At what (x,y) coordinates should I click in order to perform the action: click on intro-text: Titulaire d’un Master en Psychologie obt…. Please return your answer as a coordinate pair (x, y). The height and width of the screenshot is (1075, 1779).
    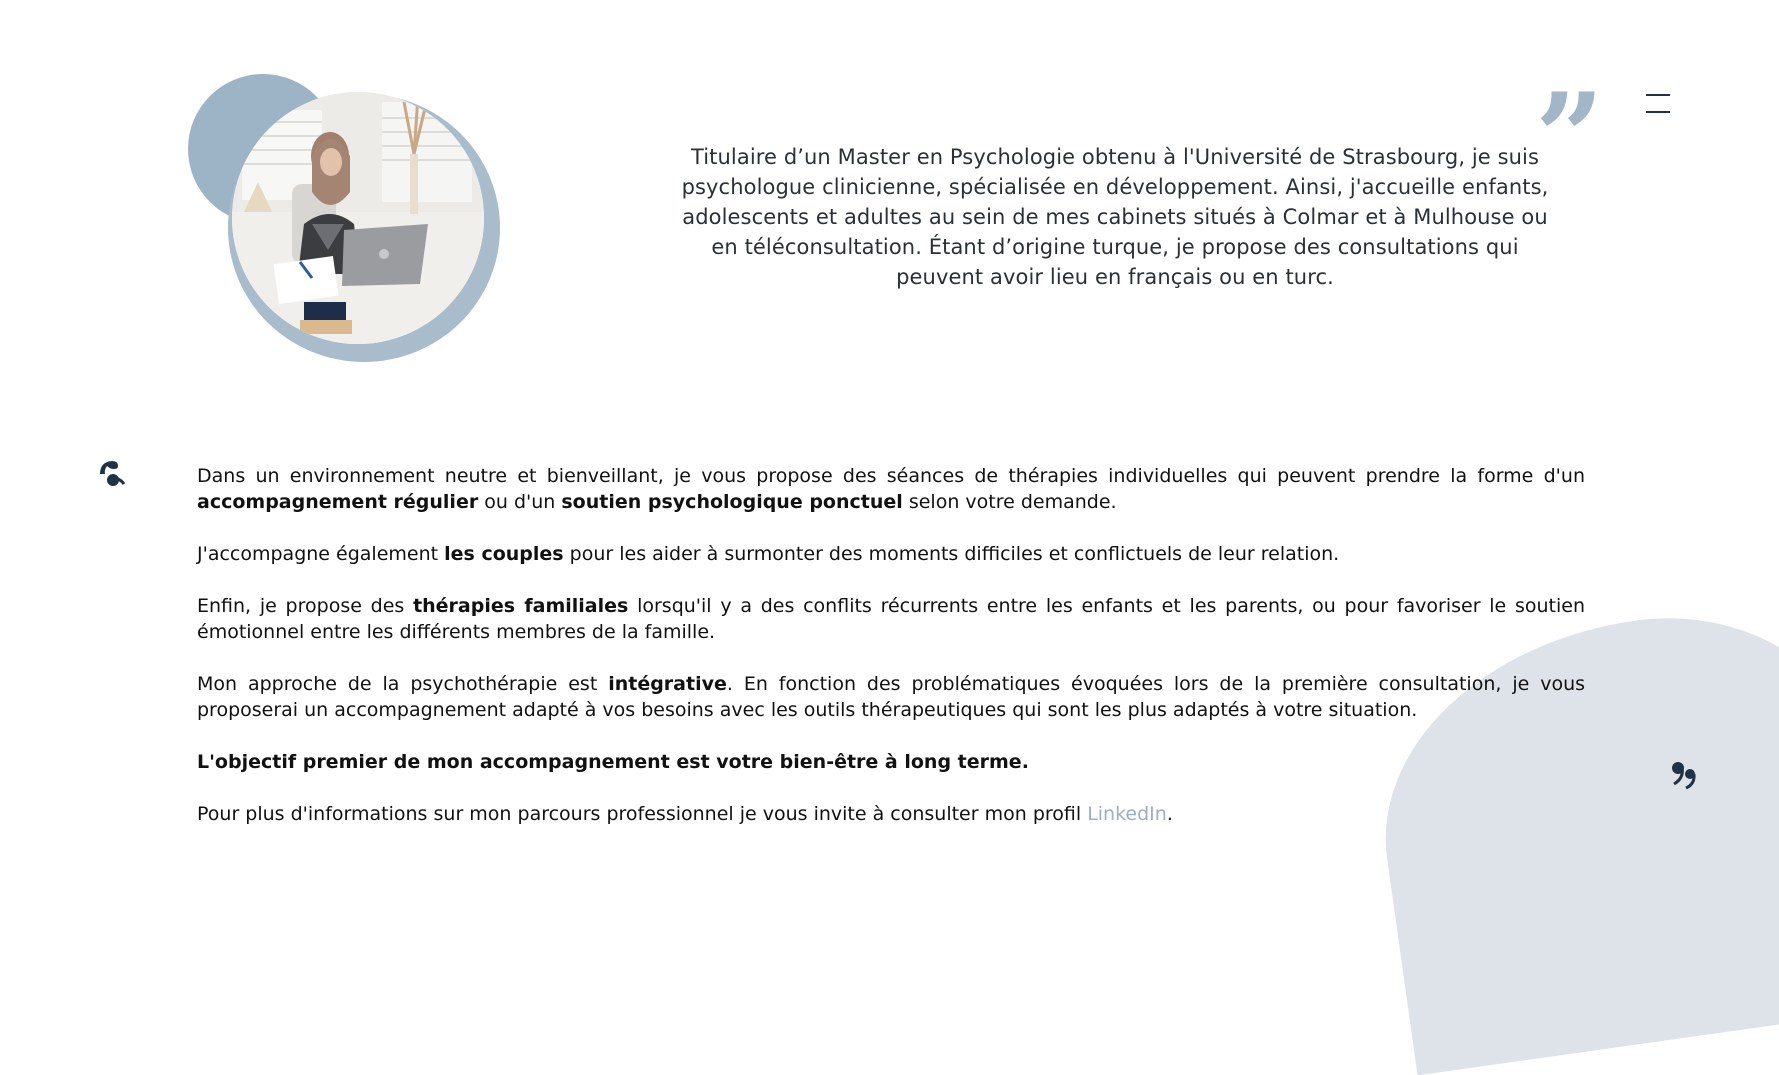
    Looking at the image, I should click on (1115, 217).